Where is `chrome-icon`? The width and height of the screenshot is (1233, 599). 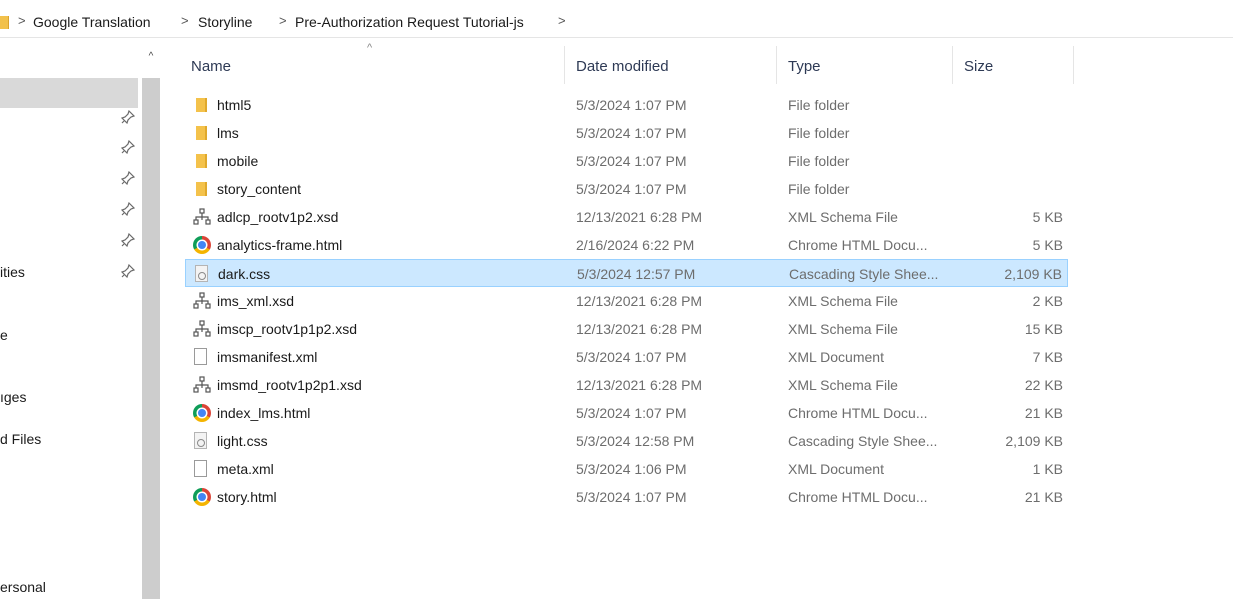
chrome-icon is located at coordinates (202, 245).